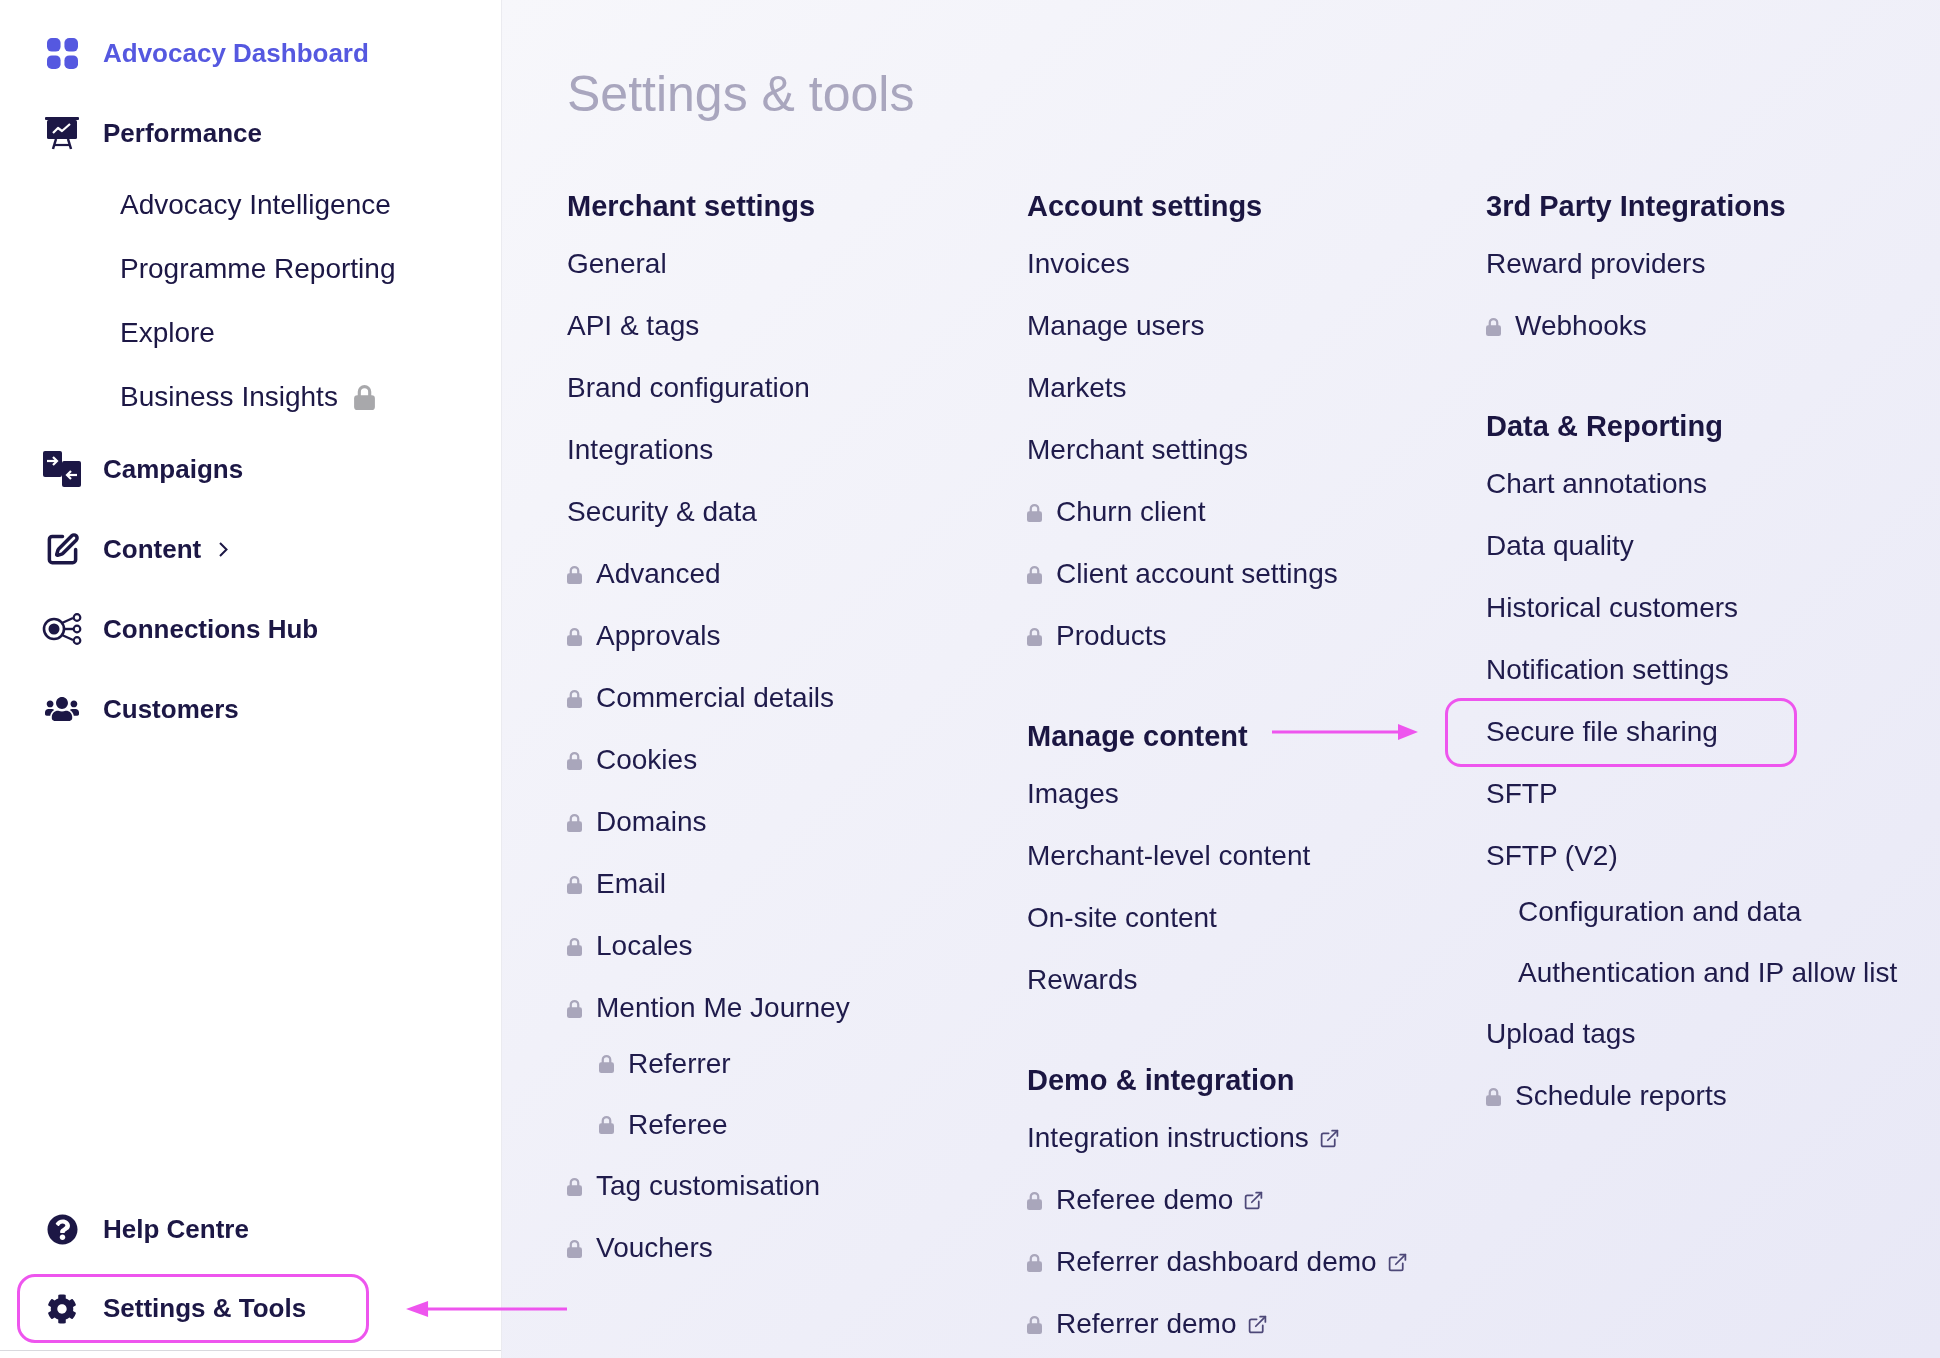 This screenshot has width=1940, height=1358. Describe the element at coordinates (62, 709) in the screenshot. I see `people-icon` at that location.